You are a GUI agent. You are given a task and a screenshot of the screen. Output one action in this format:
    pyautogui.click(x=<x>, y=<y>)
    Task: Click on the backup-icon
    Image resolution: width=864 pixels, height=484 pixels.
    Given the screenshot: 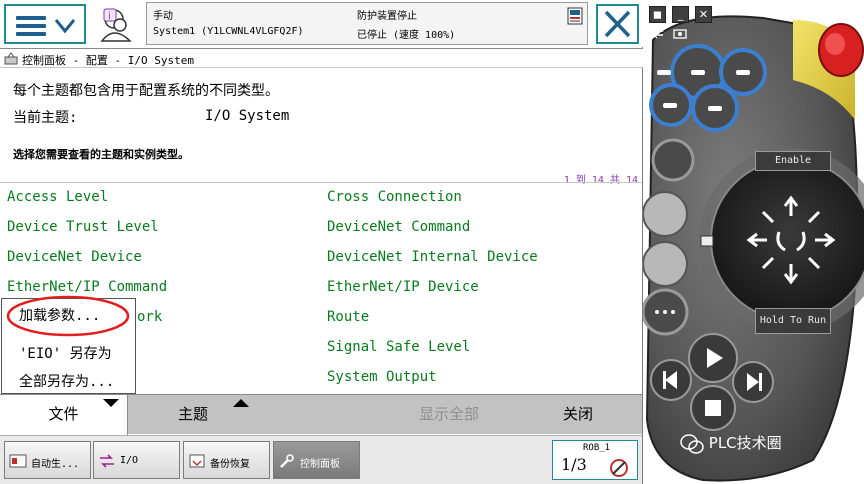 What is the action you would take?
    pyautogui.click(x=197, y=461)
    